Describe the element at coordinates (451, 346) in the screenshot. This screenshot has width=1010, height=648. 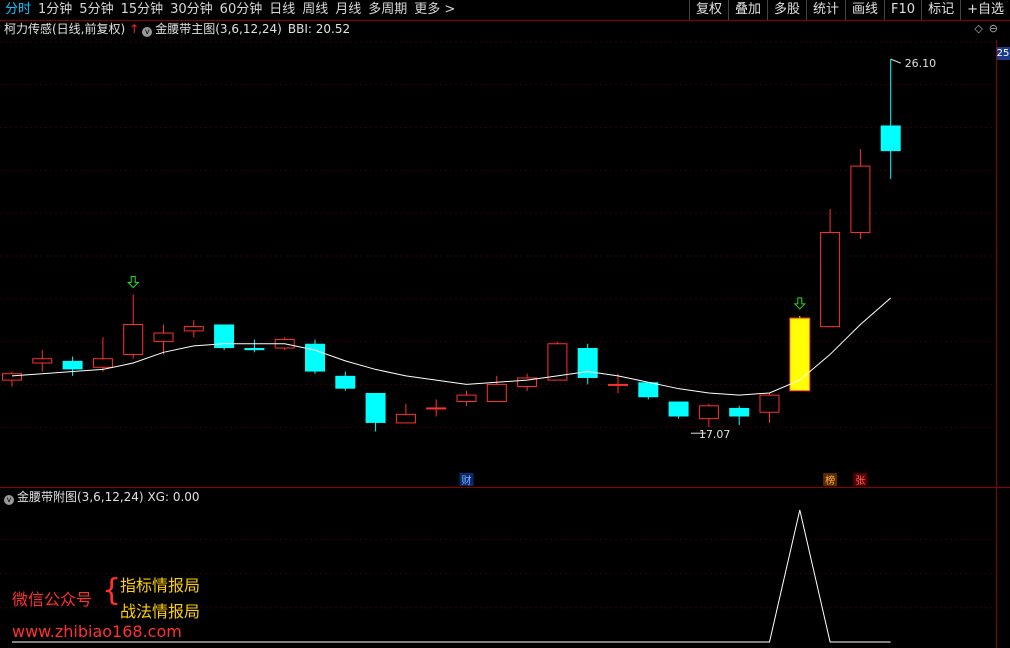
I see `bbi-line` at that location.